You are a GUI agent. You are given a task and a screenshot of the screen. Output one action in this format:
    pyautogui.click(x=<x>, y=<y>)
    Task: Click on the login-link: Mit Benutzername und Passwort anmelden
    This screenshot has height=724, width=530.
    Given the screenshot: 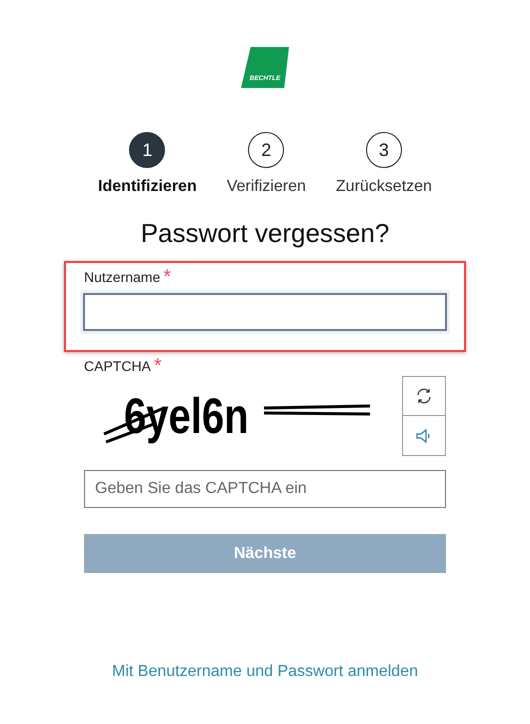 What is the action you would take?
    pyautogui.click(x=265, y=672)
    